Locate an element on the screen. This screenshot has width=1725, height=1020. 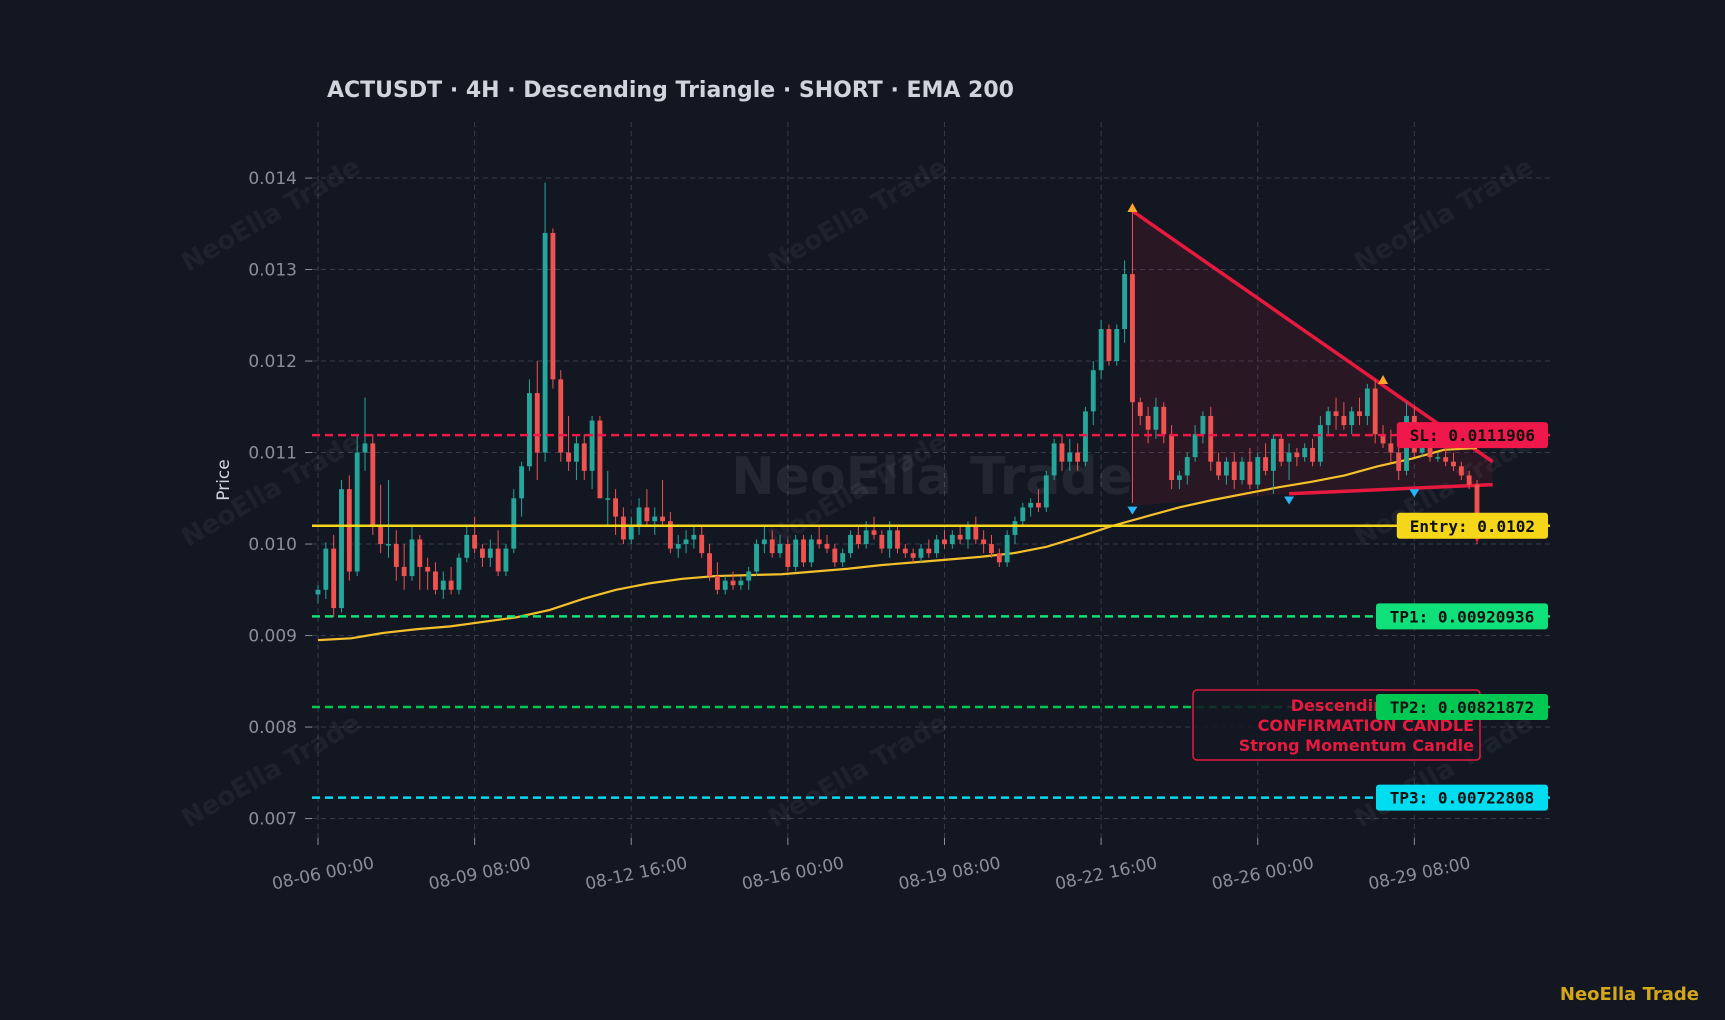
annotation-line-2: Strong Momentum Candle is located at coordinates (1356, 745).